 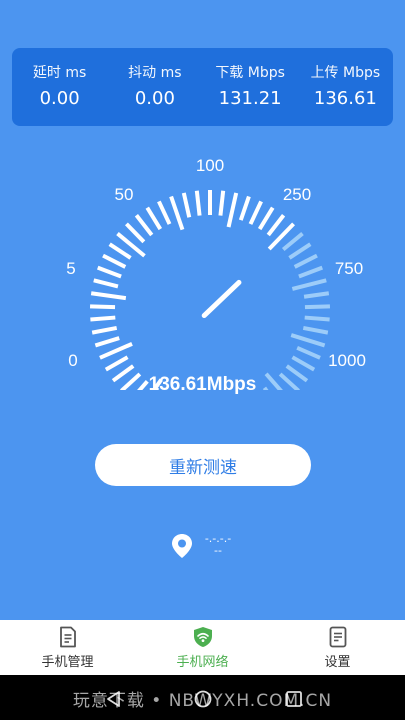 I want to click on gauge-scale-label: 50, so click(x=124, y=194).